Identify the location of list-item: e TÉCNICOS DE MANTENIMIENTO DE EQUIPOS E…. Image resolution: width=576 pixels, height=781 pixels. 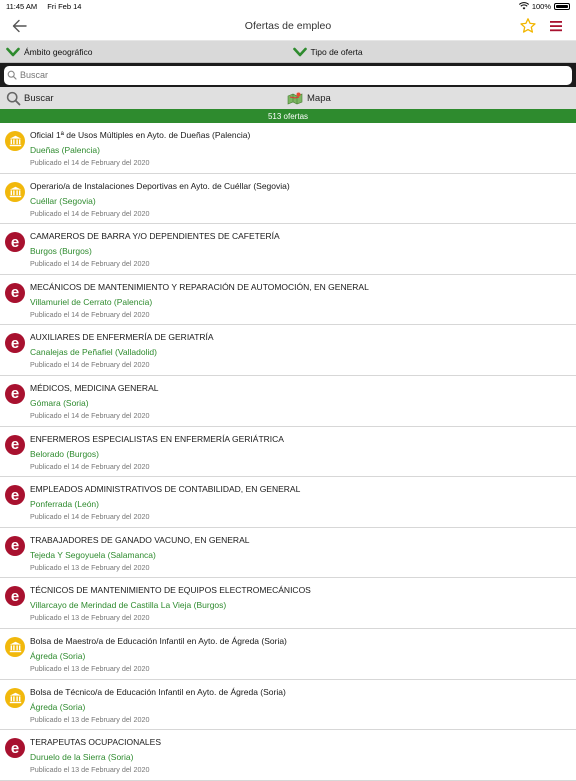
(288, 603).